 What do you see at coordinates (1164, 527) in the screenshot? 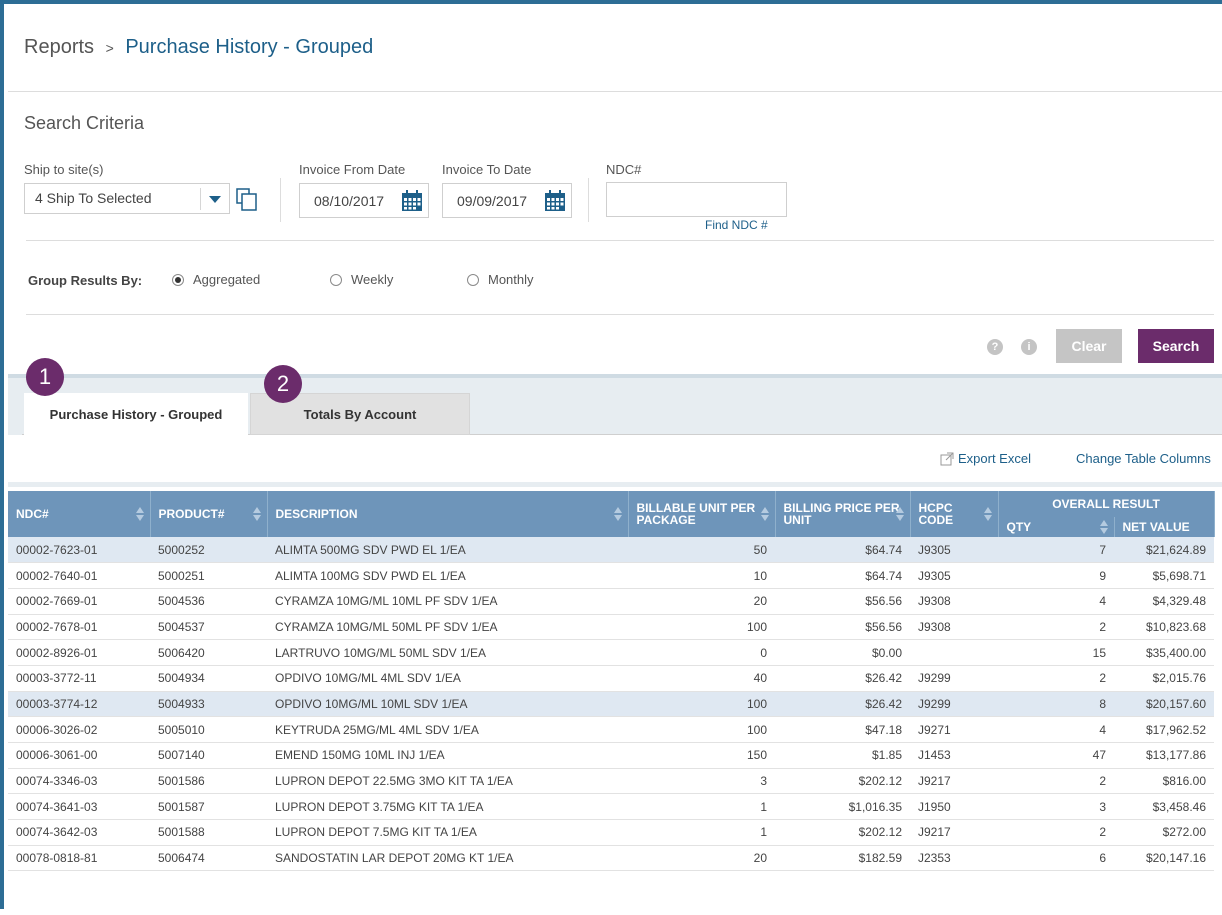
I see `column-header-net-value: NET VALUE` at bounding box center [1164, 527].